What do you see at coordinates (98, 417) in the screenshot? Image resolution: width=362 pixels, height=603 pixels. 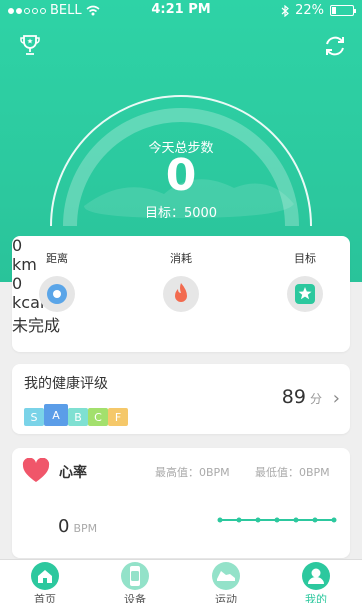 I see `grade-c: C` at bounding box center [98, 417].